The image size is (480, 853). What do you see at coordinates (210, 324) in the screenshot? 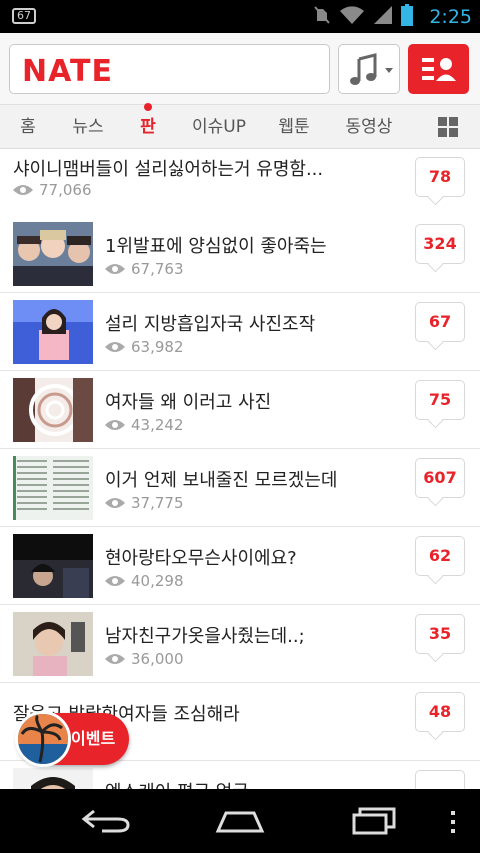
I see `post-title: 설리 지방흡입자국 사진조작` at bounding box center [210, 324].